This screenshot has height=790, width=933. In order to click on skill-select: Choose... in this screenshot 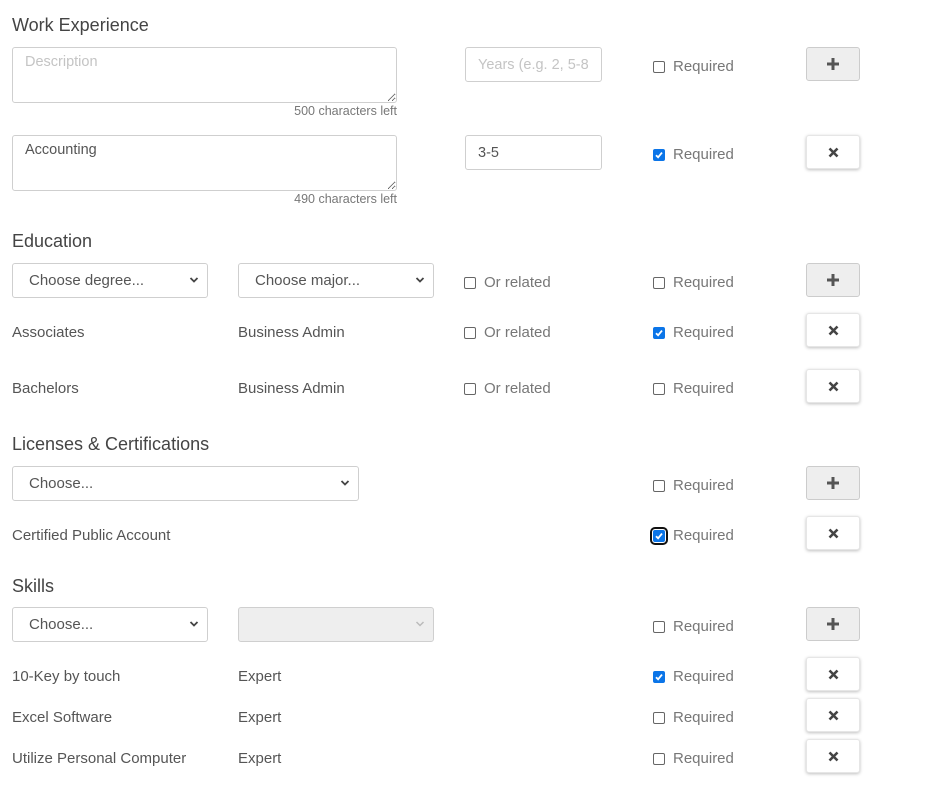, I will do `click(110, 624)`.